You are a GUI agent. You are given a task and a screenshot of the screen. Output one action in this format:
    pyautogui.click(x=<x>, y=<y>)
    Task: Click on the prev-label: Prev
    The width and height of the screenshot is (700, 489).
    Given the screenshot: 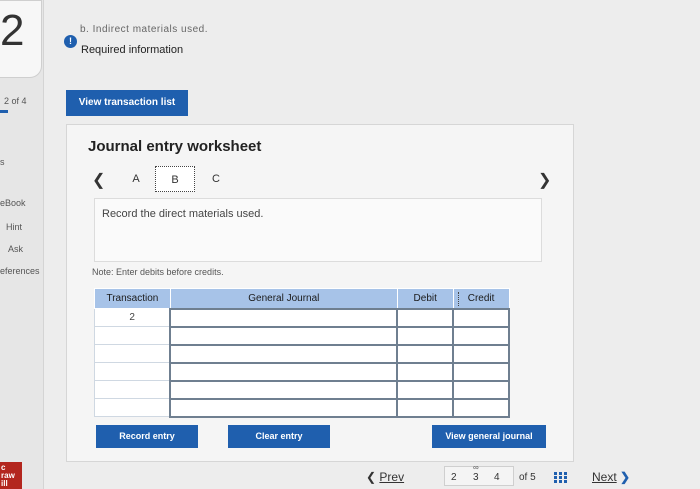 What is the action you would take?
    pyautogui.click(x=392, y=477)
    